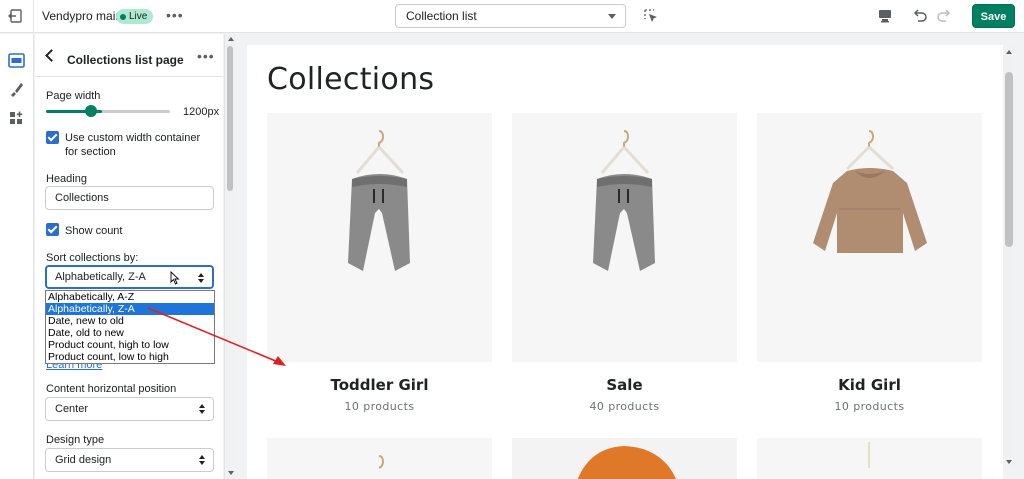  What do you see at coordinates (73, 96) in the screenshot?
I see `page-width-label: Page width` at bounding box center [73, 96].